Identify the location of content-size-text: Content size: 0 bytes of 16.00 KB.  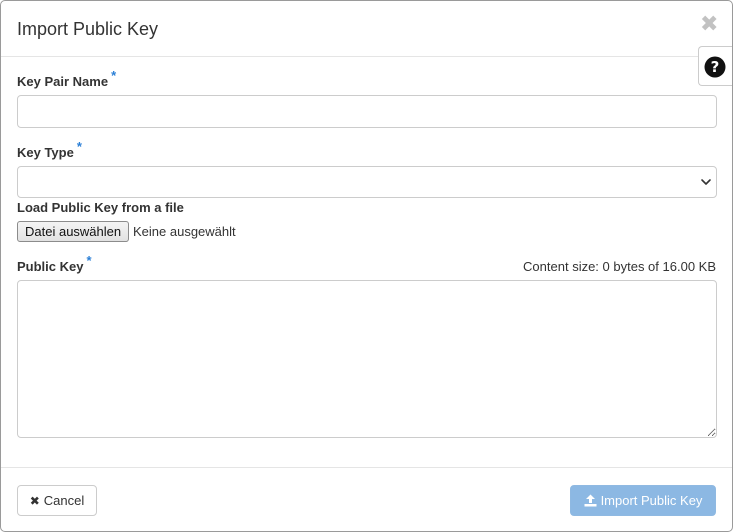
(619, 266).